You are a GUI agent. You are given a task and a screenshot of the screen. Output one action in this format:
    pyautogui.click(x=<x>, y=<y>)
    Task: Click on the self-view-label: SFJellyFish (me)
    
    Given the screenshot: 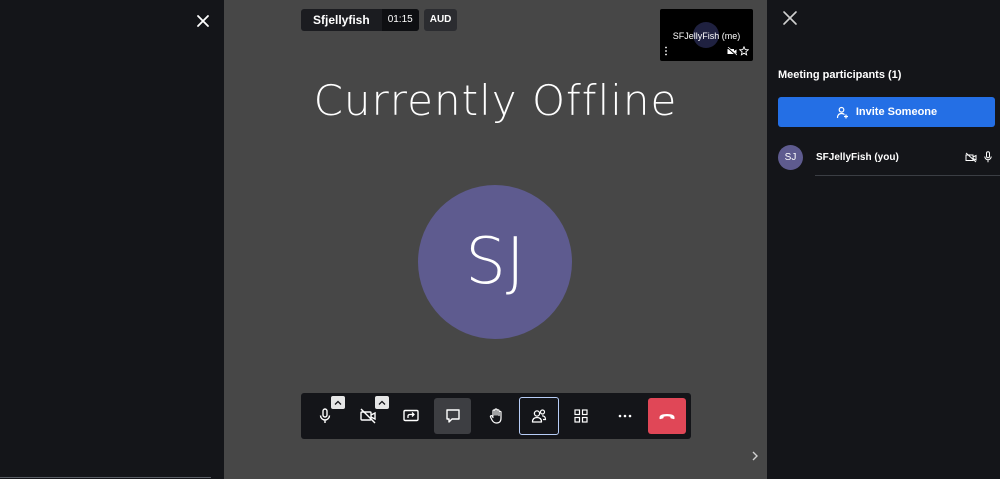 What is the action you would take?
    pyautogui.click(x=706, y=36)
    